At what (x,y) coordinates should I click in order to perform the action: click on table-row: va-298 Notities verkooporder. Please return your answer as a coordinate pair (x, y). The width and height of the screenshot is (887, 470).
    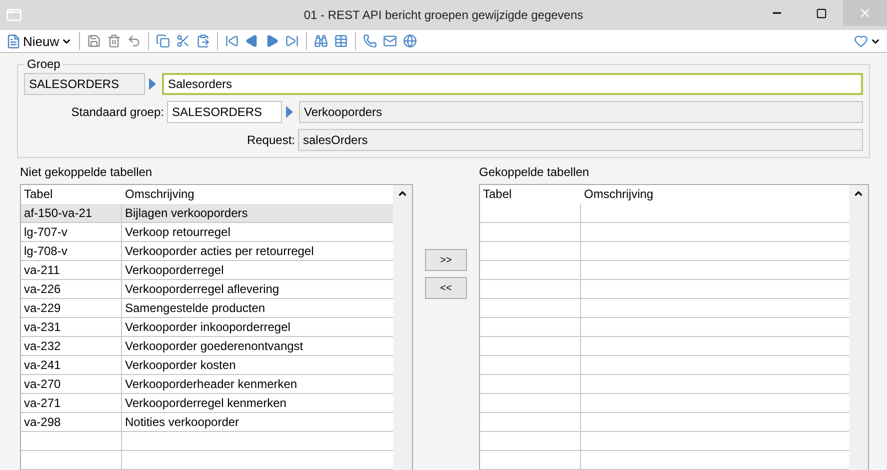
    Looking at the image, I should click on (207, 422).